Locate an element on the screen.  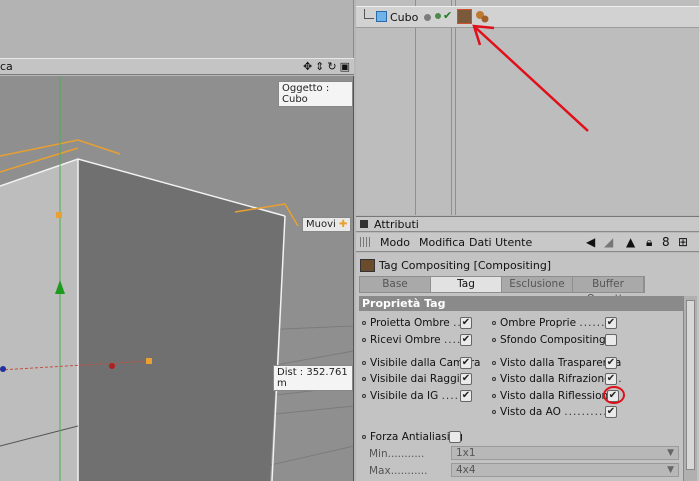
highlight-circle is located at coordinates (614, 395).